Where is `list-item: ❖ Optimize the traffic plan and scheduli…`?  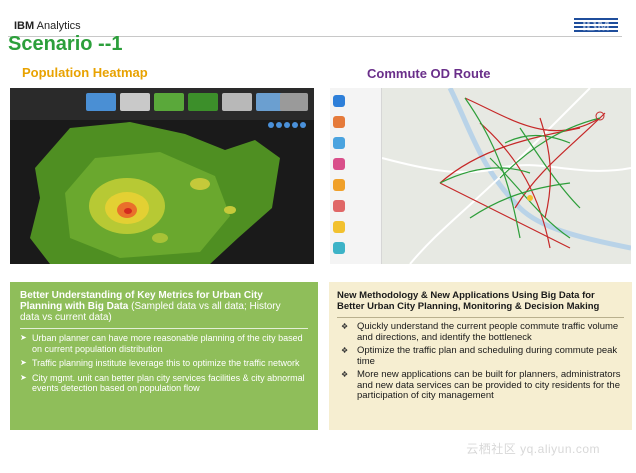
list-item: ❖ Optimize the traffic plan and scheduli… is located at coordinates (479, 356).